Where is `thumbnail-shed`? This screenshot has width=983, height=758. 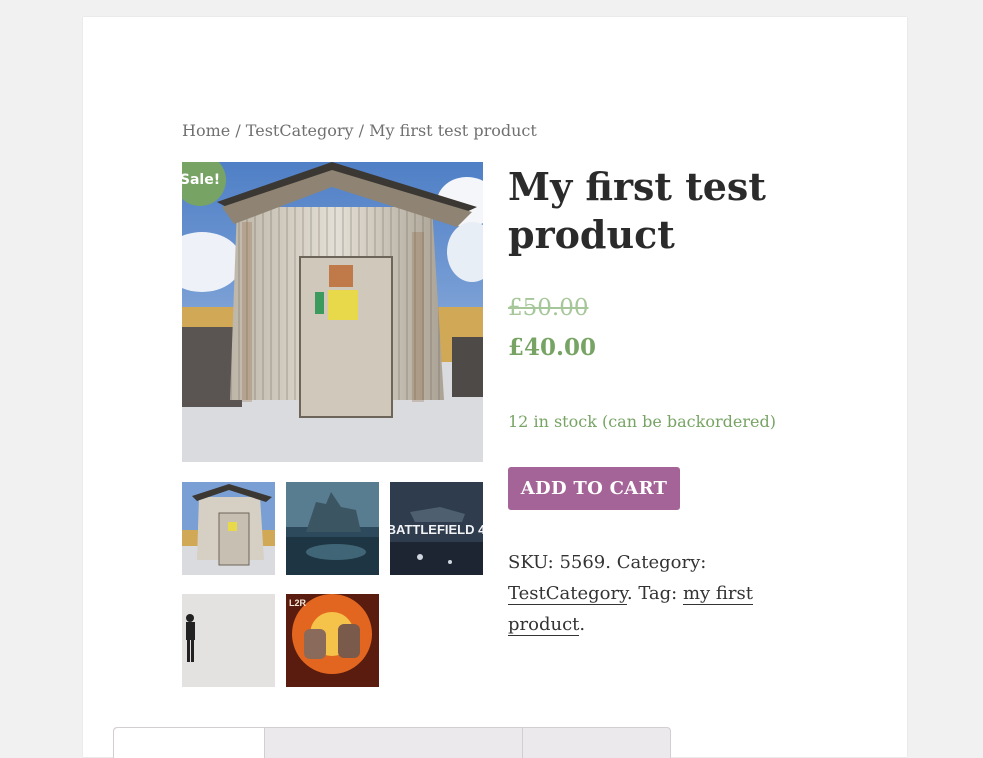
thumbnail-shed is located at coordinates (228, 528).